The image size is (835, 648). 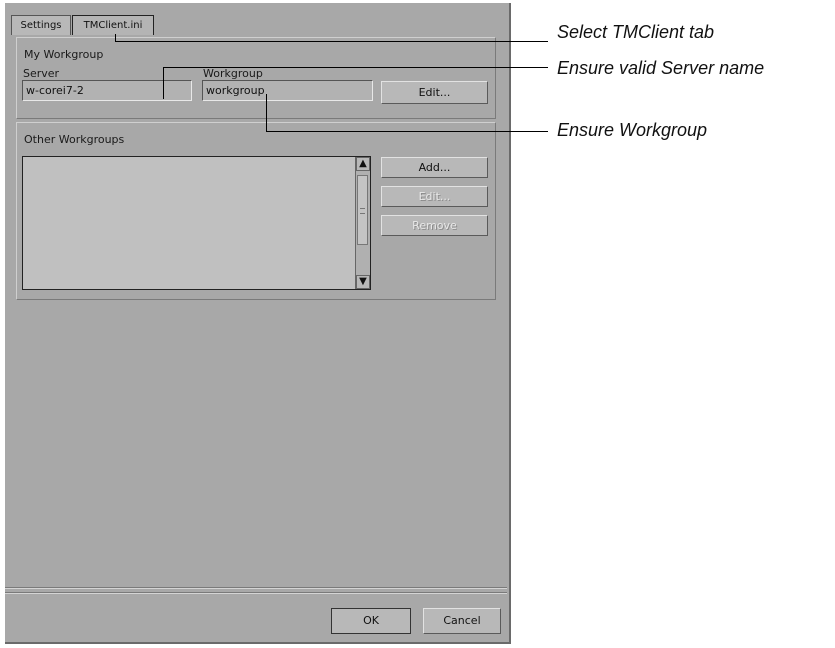 What do you see at coordinates (287, 90) in the screenshot?
I see `workgroup-field: workgroup` at bounding box center [287, 90].